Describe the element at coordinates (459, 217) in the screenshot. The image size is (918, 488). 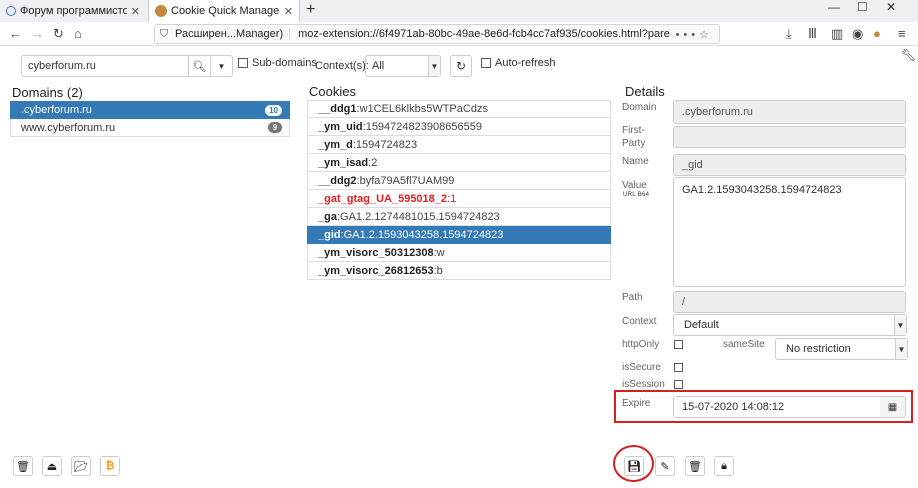
I see `list-item: _ga:GA1.2.1274481015.1594724823` at that location.